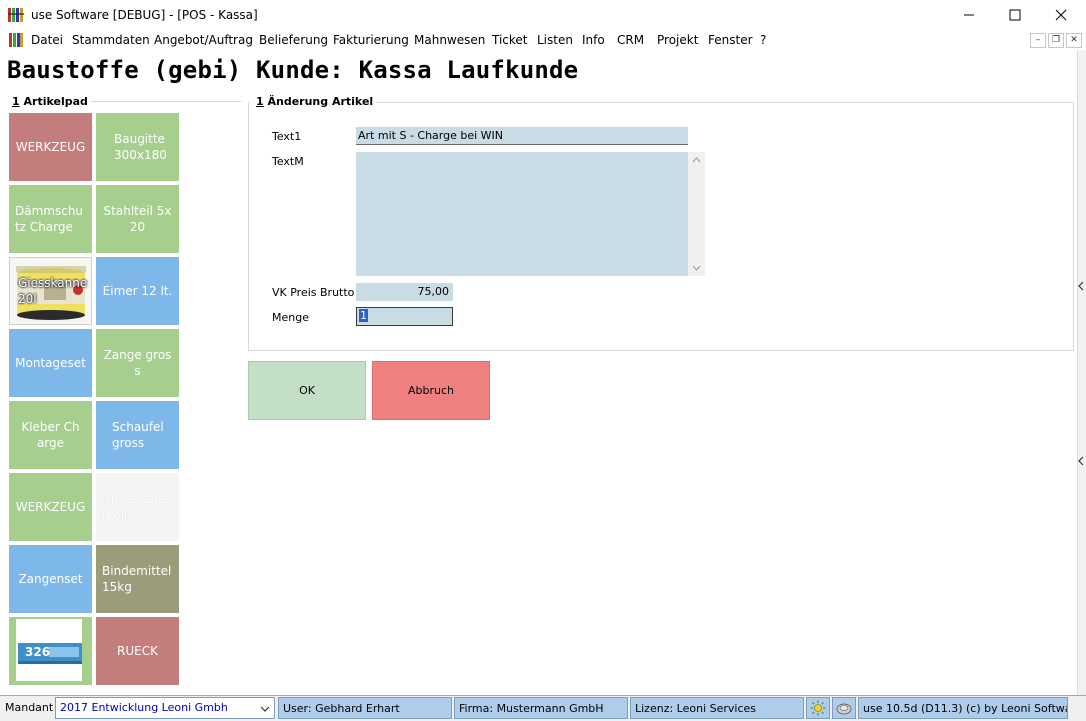  I want to click on tile-kleber: Kleber Charge, so click(50, 435).